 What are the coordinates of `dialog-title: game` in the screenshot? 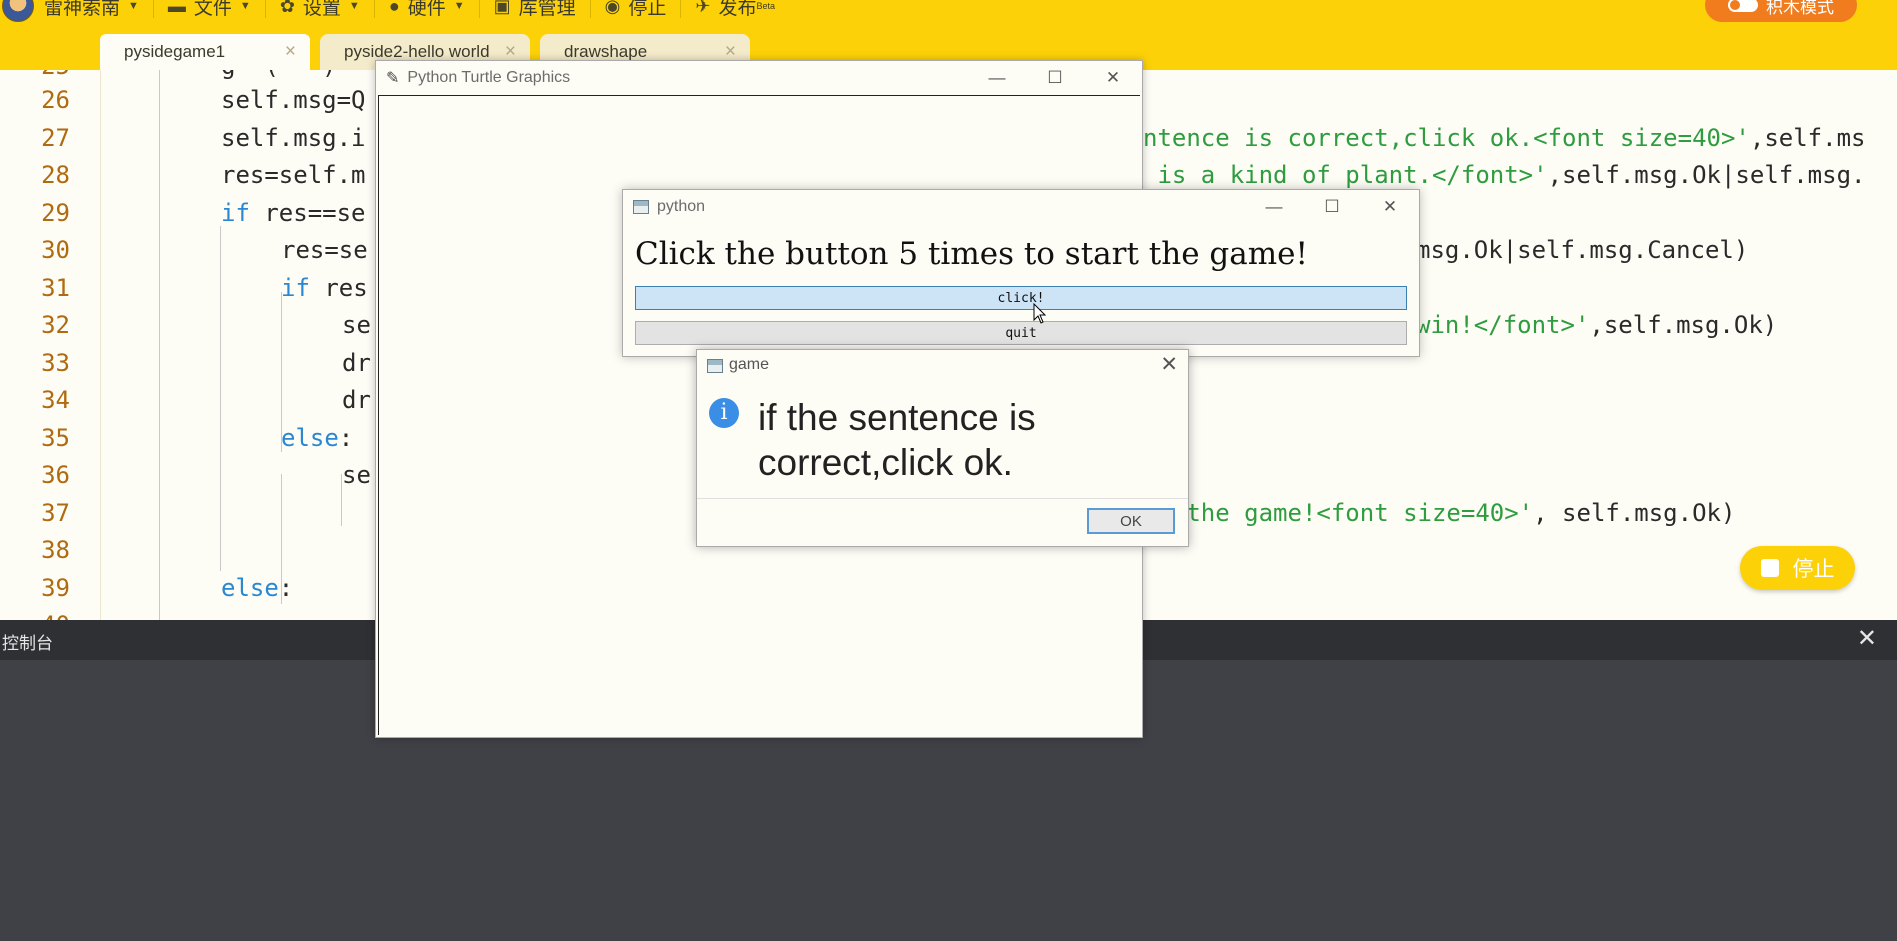 It's located at (749, 364).